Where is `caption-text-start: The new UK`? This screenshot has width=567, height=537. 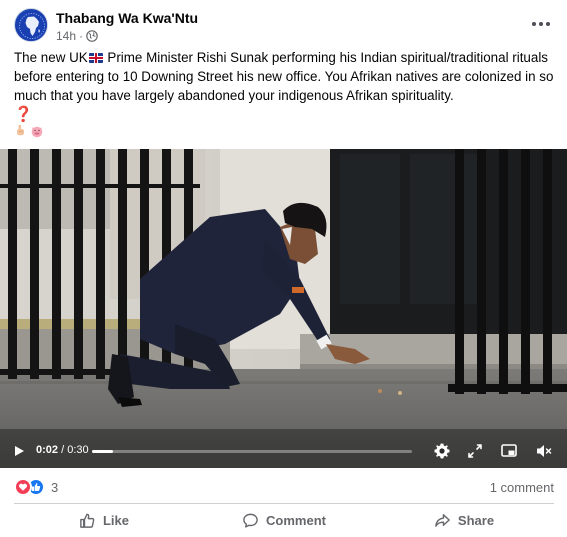
caption-text-start: The new UK is located at coordinates (51, 57).